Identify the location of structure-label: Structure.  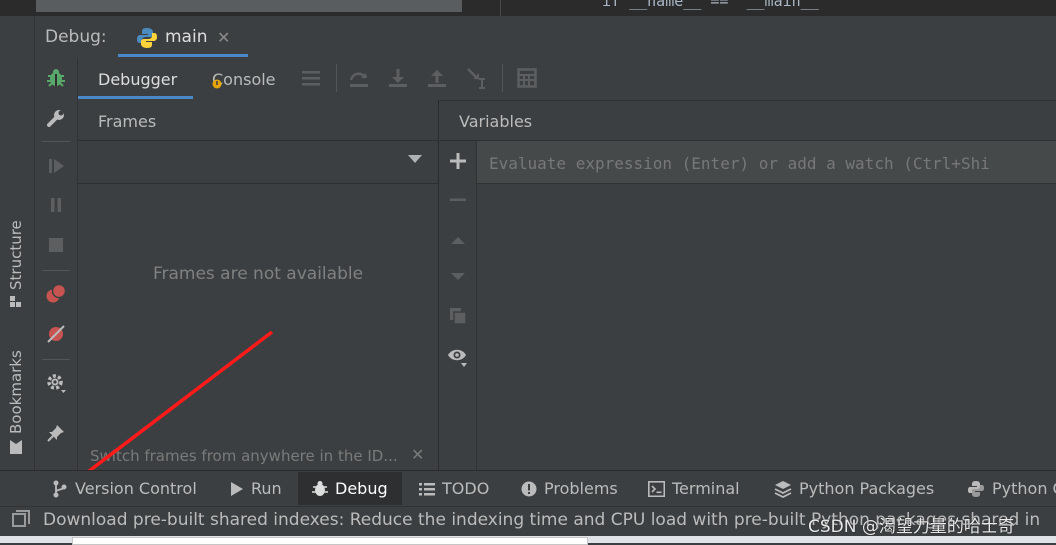
(16, 255).